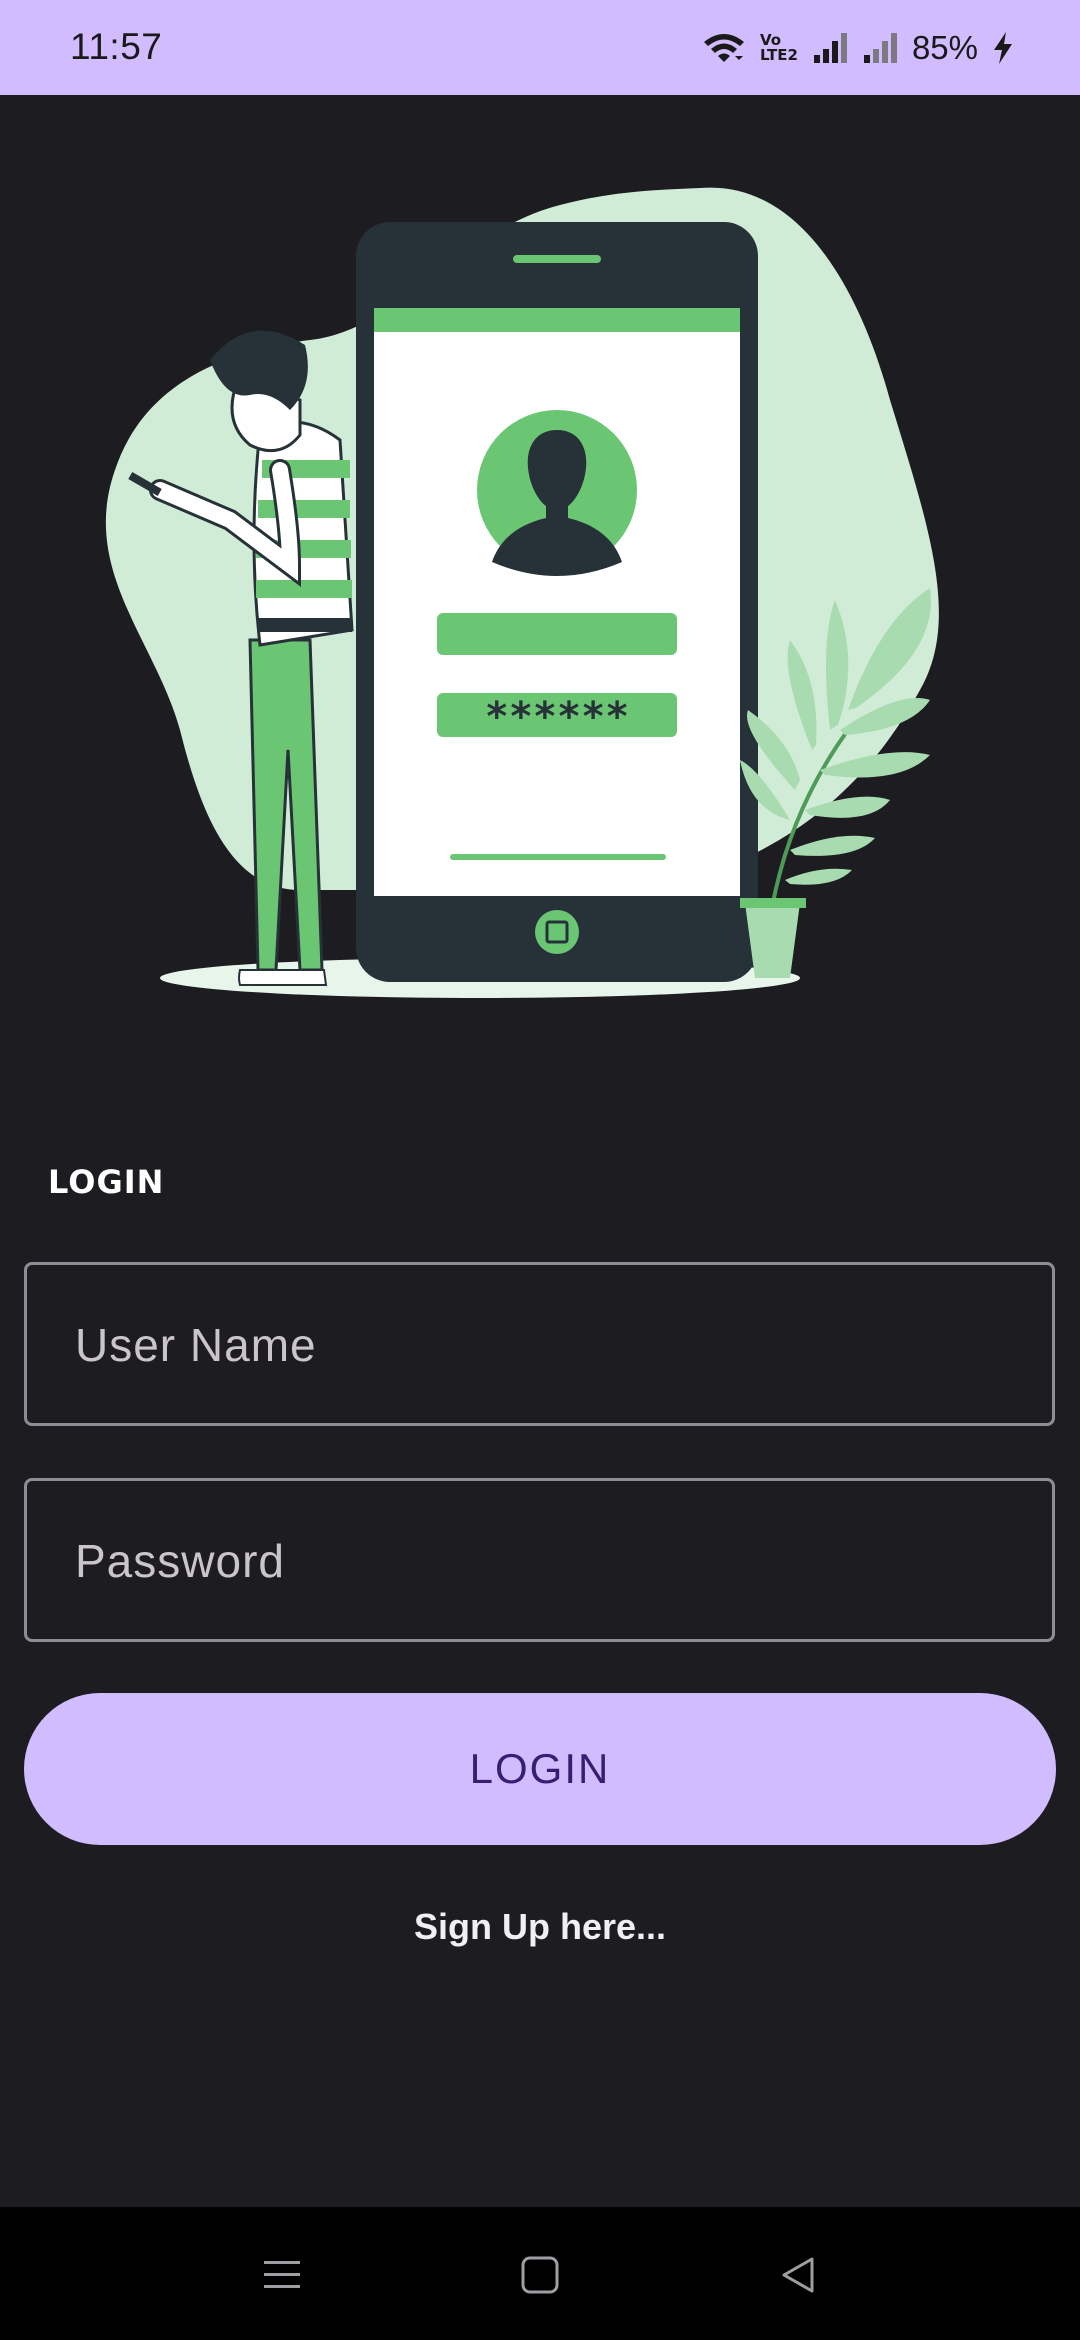  Describe the element at coordinates (1003, 48) in the screenshot. I see `charging-bolt-icon` at that location.